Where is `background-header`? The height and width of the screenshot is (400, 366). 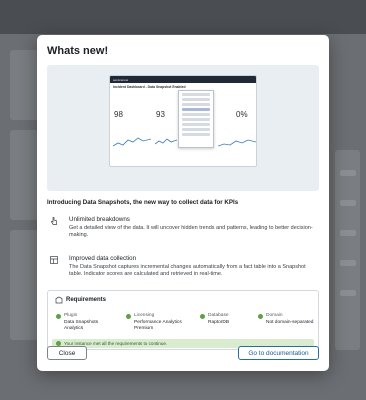 background-header is located at coordinates (183, 17).